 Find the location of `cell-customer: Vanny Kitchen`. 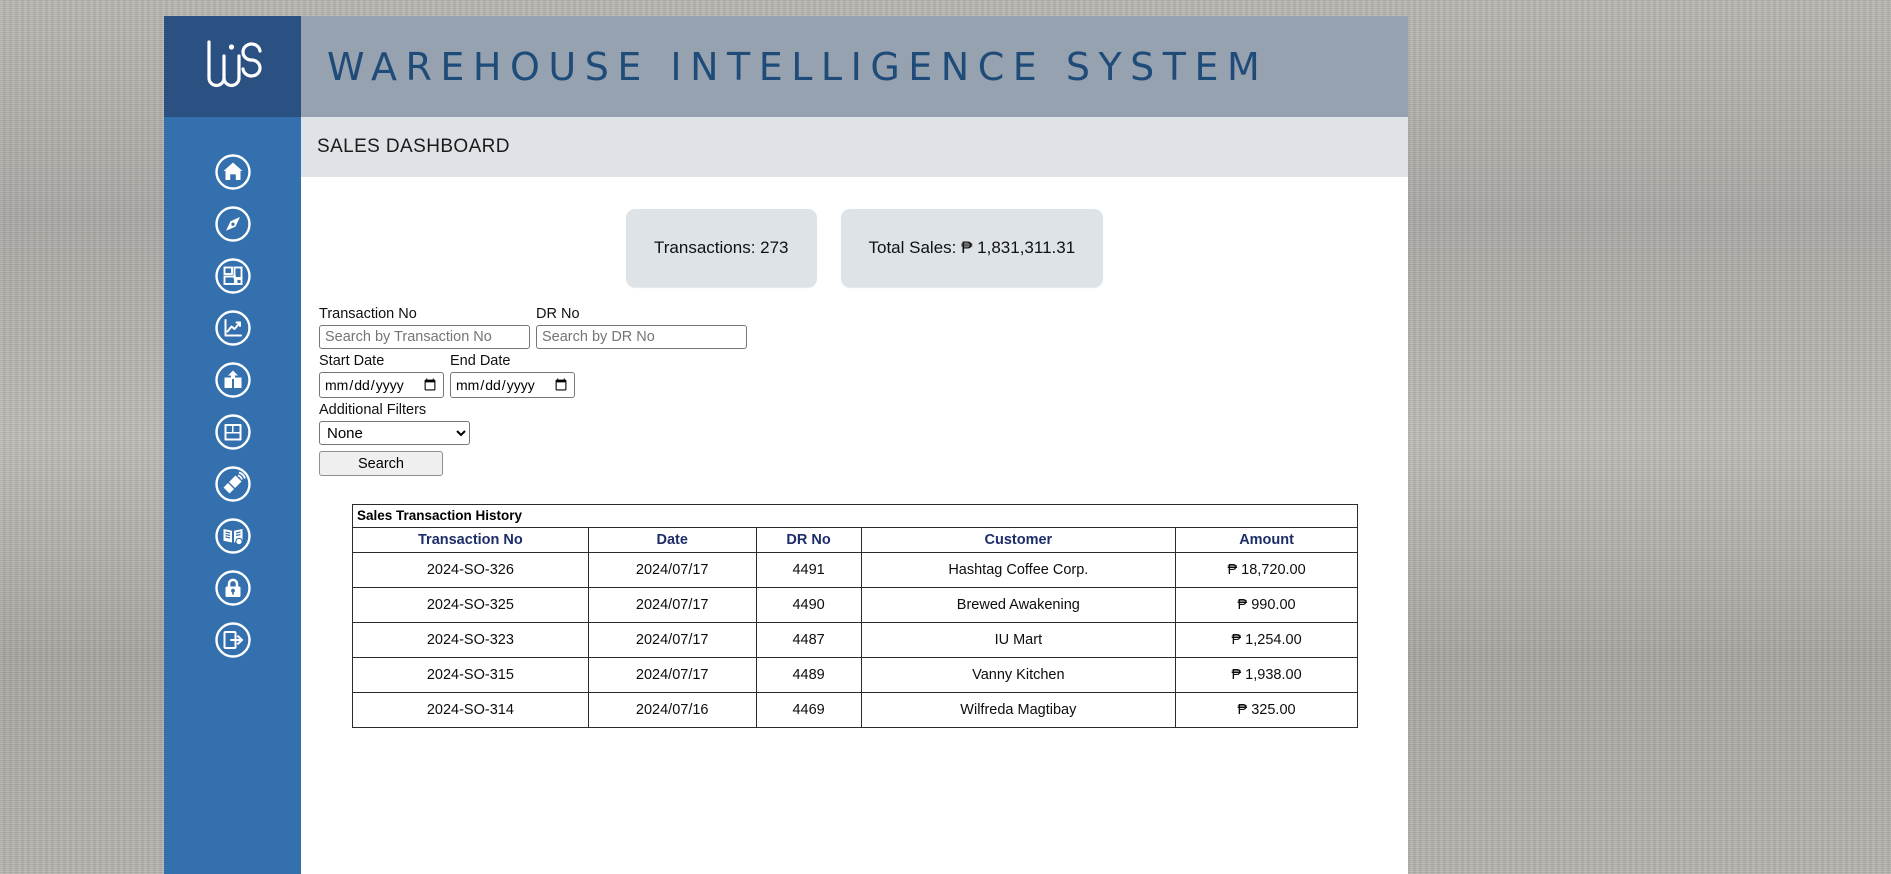

cell-customer: Vanny Kitchen is located at coordinates (1018, 675).